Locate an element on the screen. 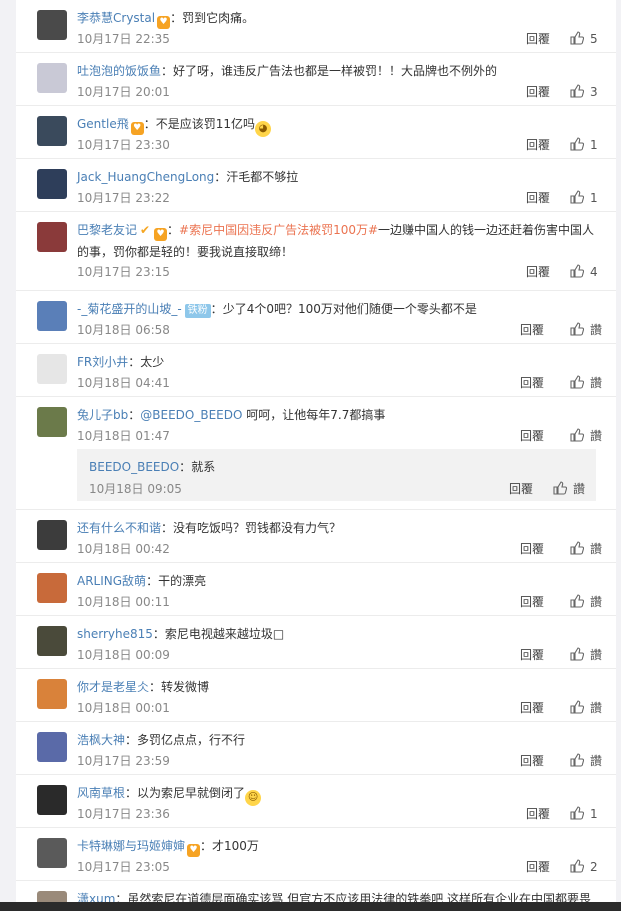 The image size is (621, 911). comment-row: ARLING敌萌：干的漂亮 10月18日 00:11 回覆 讚 is located at coordinates (316, 589).